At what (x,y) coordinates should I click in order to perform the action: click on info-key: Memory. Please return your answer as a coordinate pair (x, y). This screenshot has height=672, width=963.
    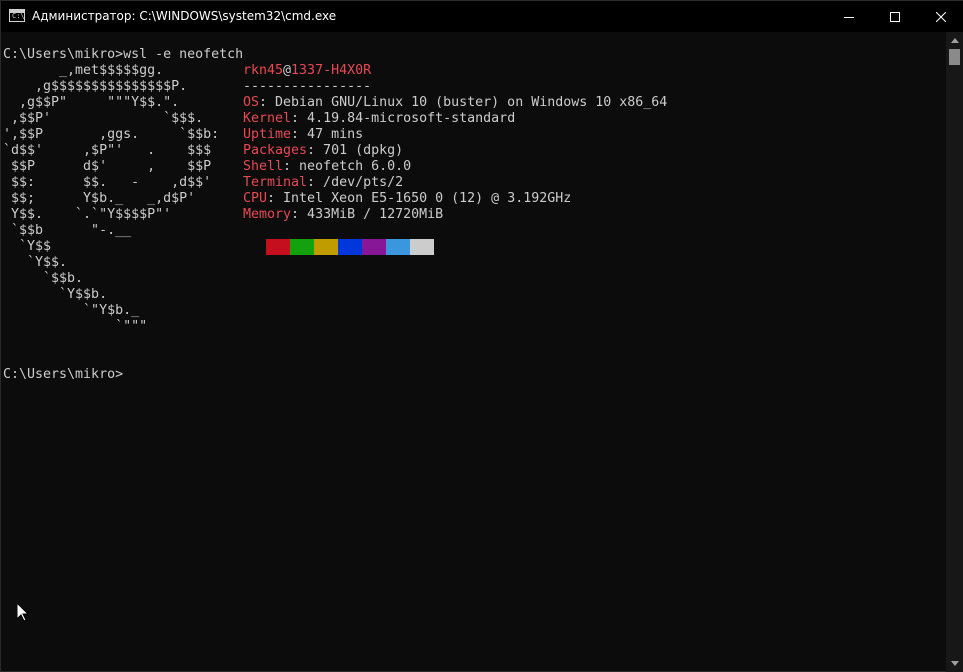
    Looking at the image, I should click on (267, 214).